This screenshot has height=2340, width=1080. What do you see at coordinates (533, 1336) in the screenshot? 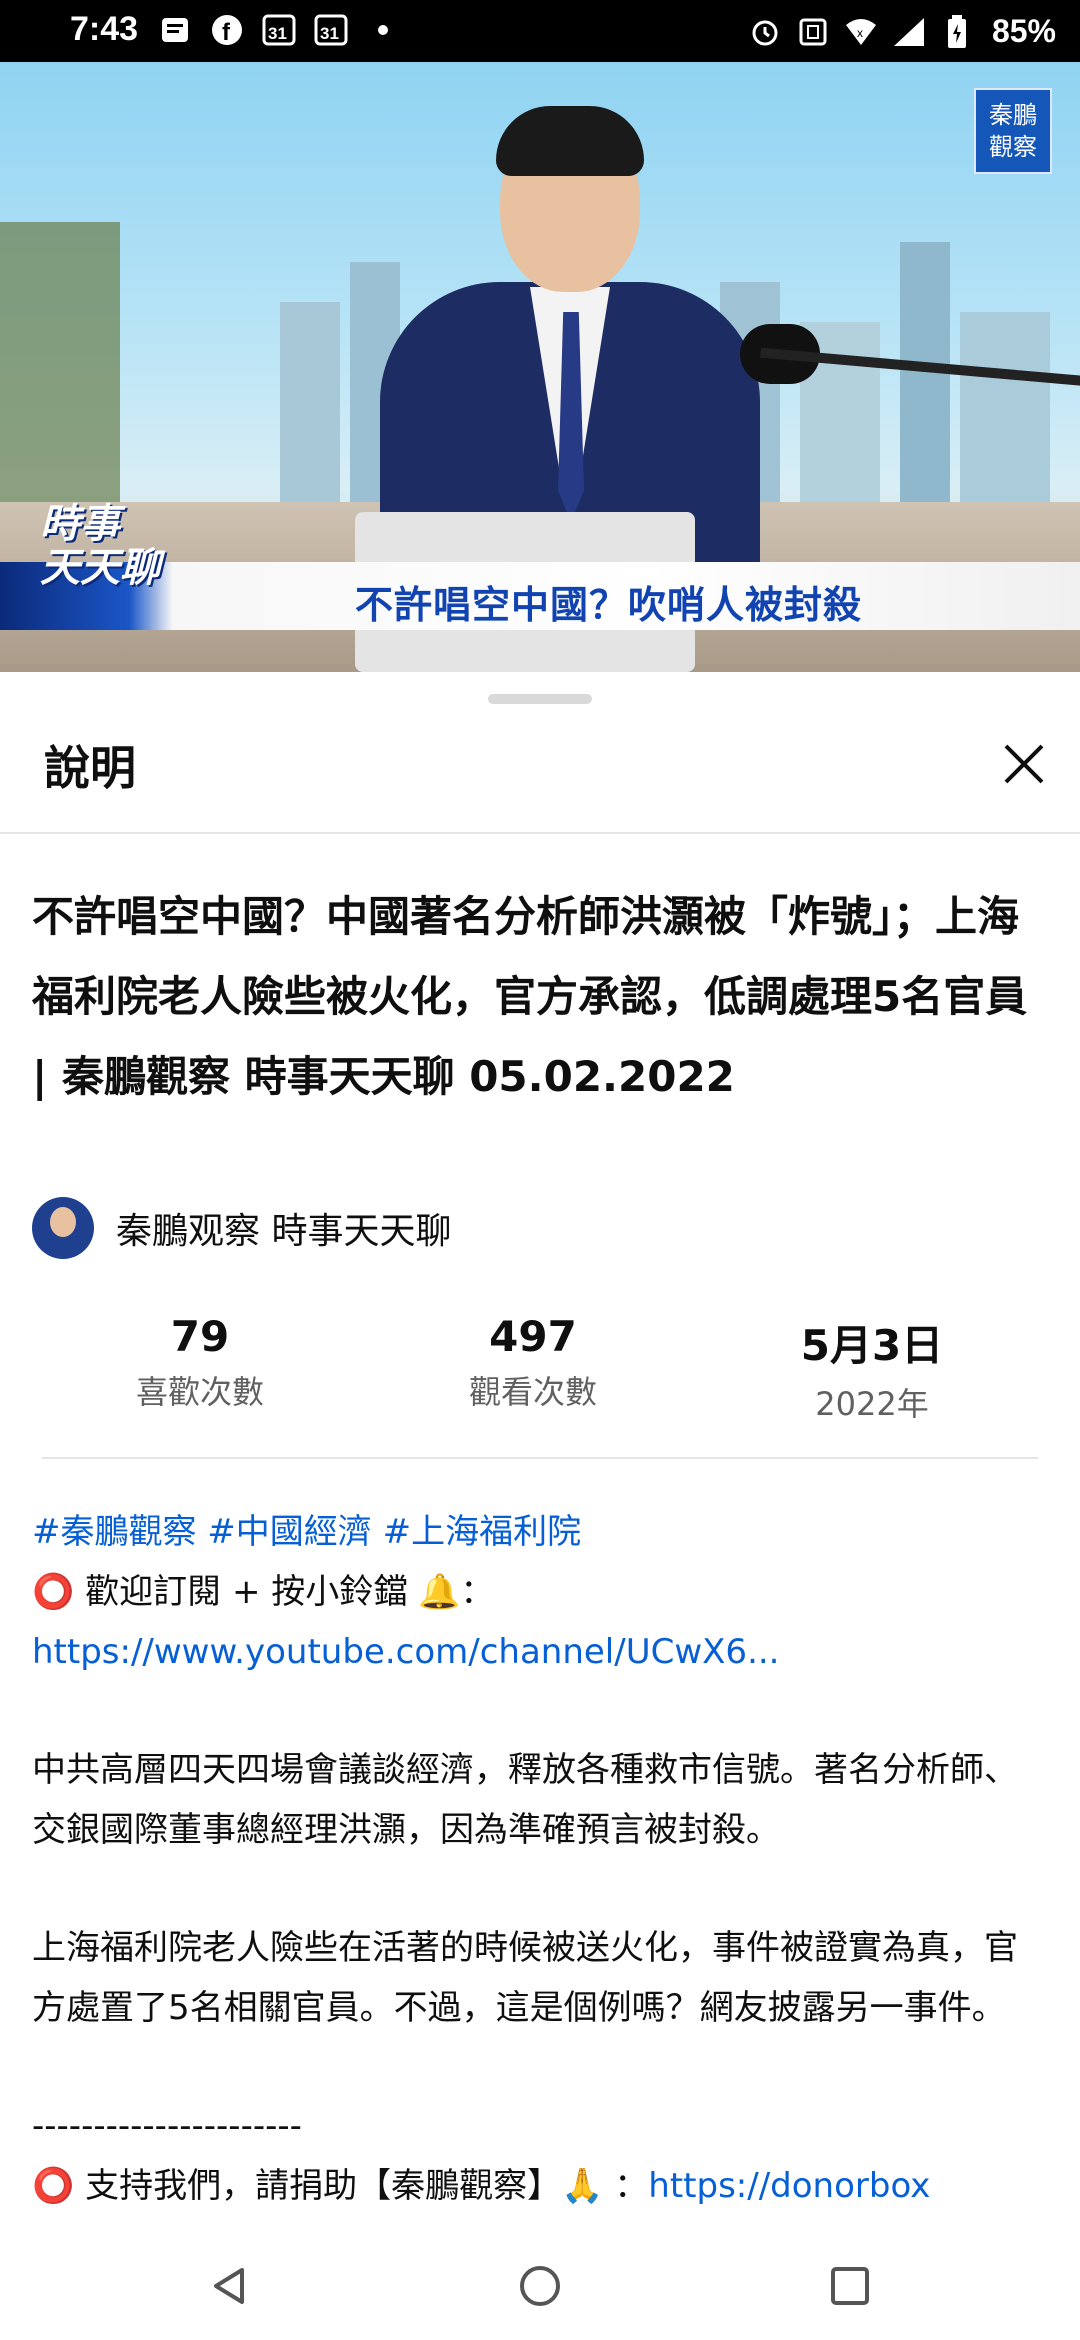
I see `views-count: 497` at bounding box center [533, 1336].